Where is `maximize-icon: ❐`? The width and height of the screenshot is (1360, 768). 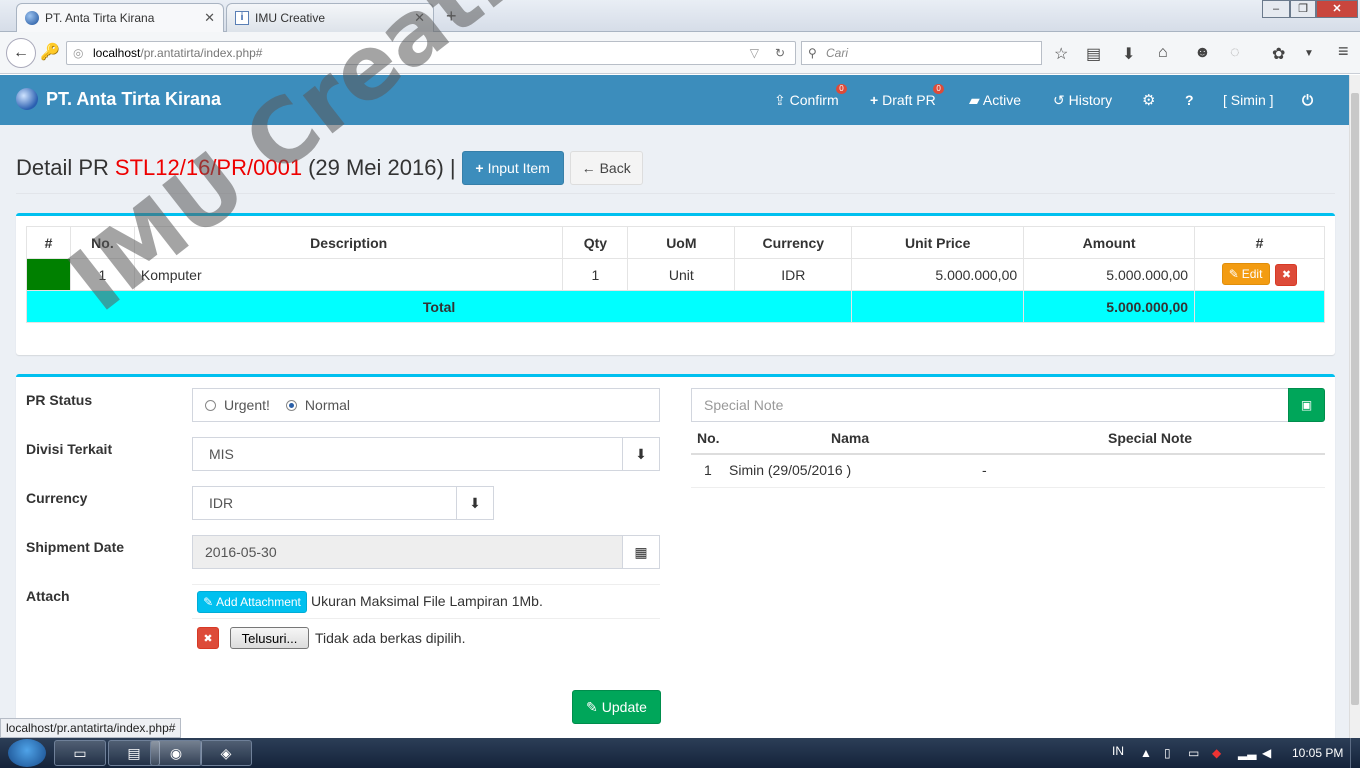 maximize-icon: ❐ is located at coordinates (1303, 9).